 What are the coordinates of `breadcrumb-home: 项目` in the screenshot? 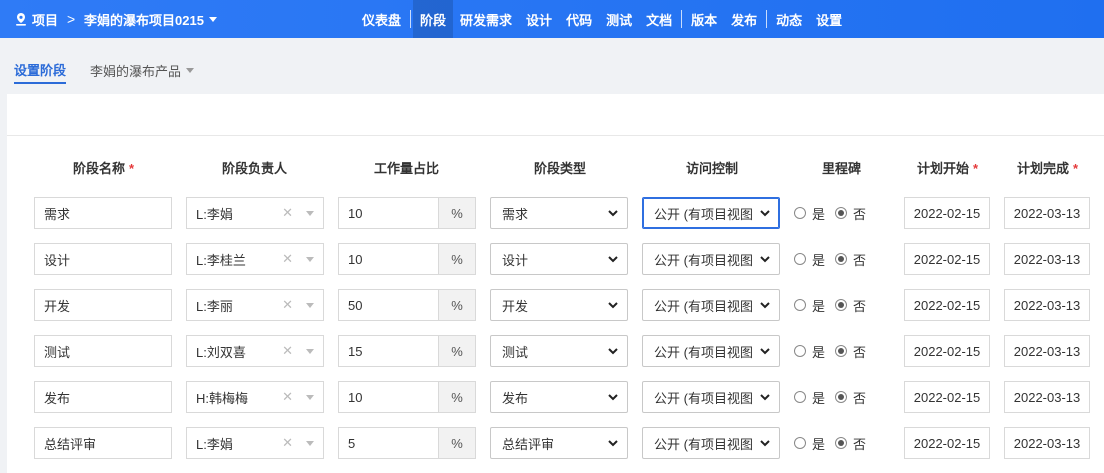 It's located at (36, 19).